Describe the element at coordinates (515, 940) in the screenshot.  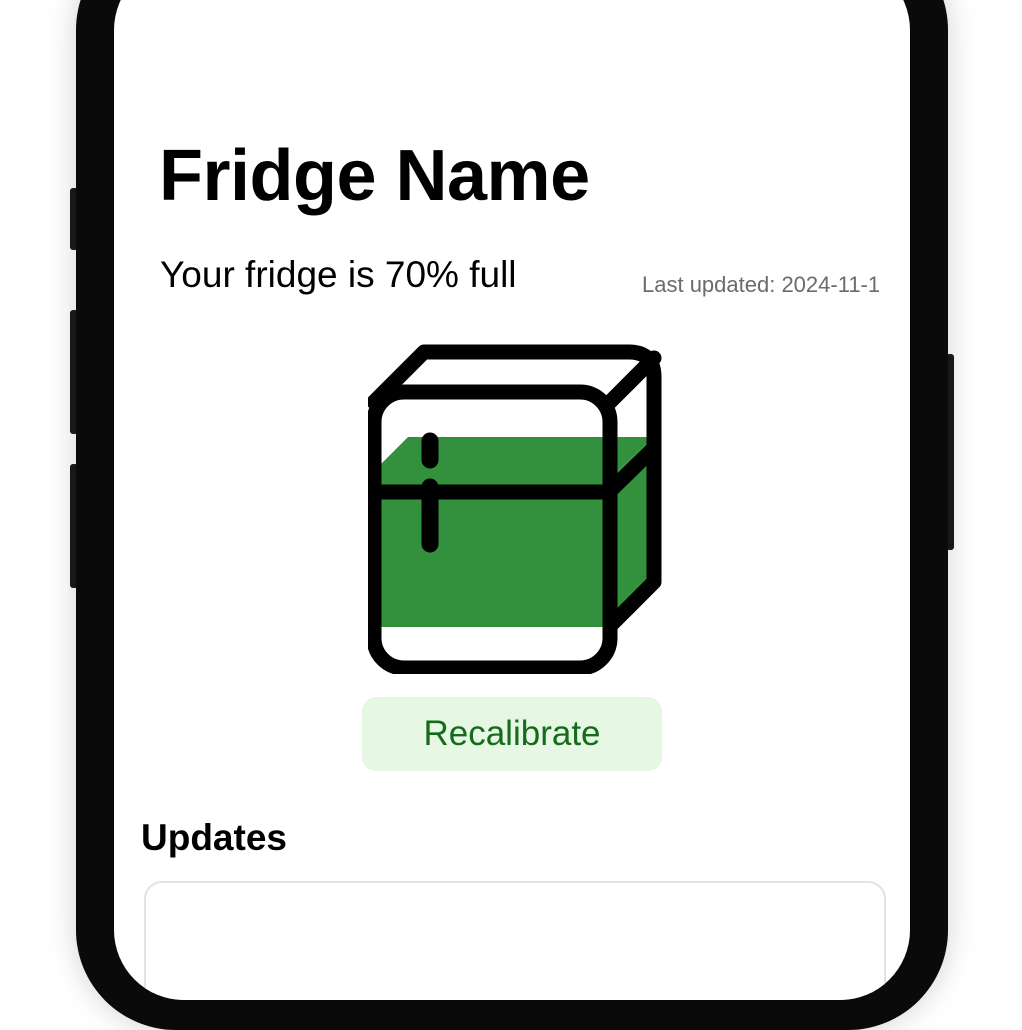
I see `updates-list-card` at that location.